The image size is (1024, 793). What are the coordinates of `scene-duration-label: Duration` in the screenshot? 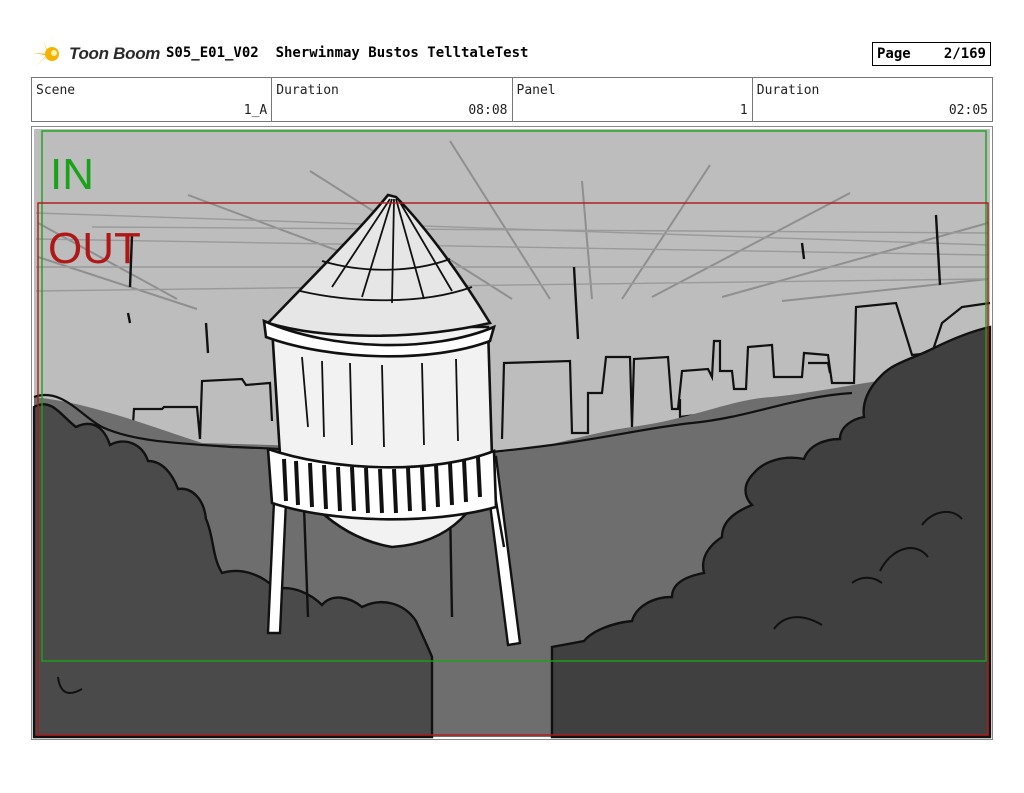 It's located at (307, 90).